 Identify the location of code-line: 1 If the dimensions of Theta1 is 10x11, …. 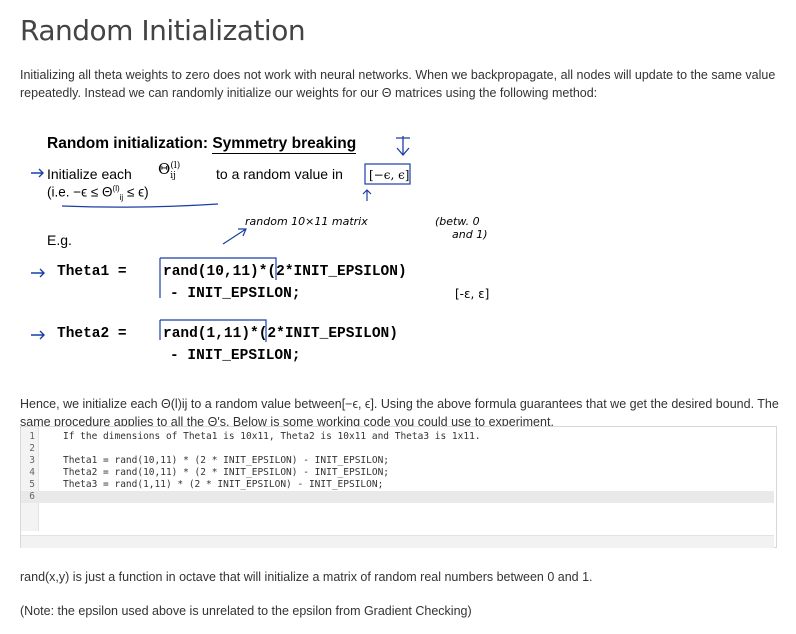
(397, 437).